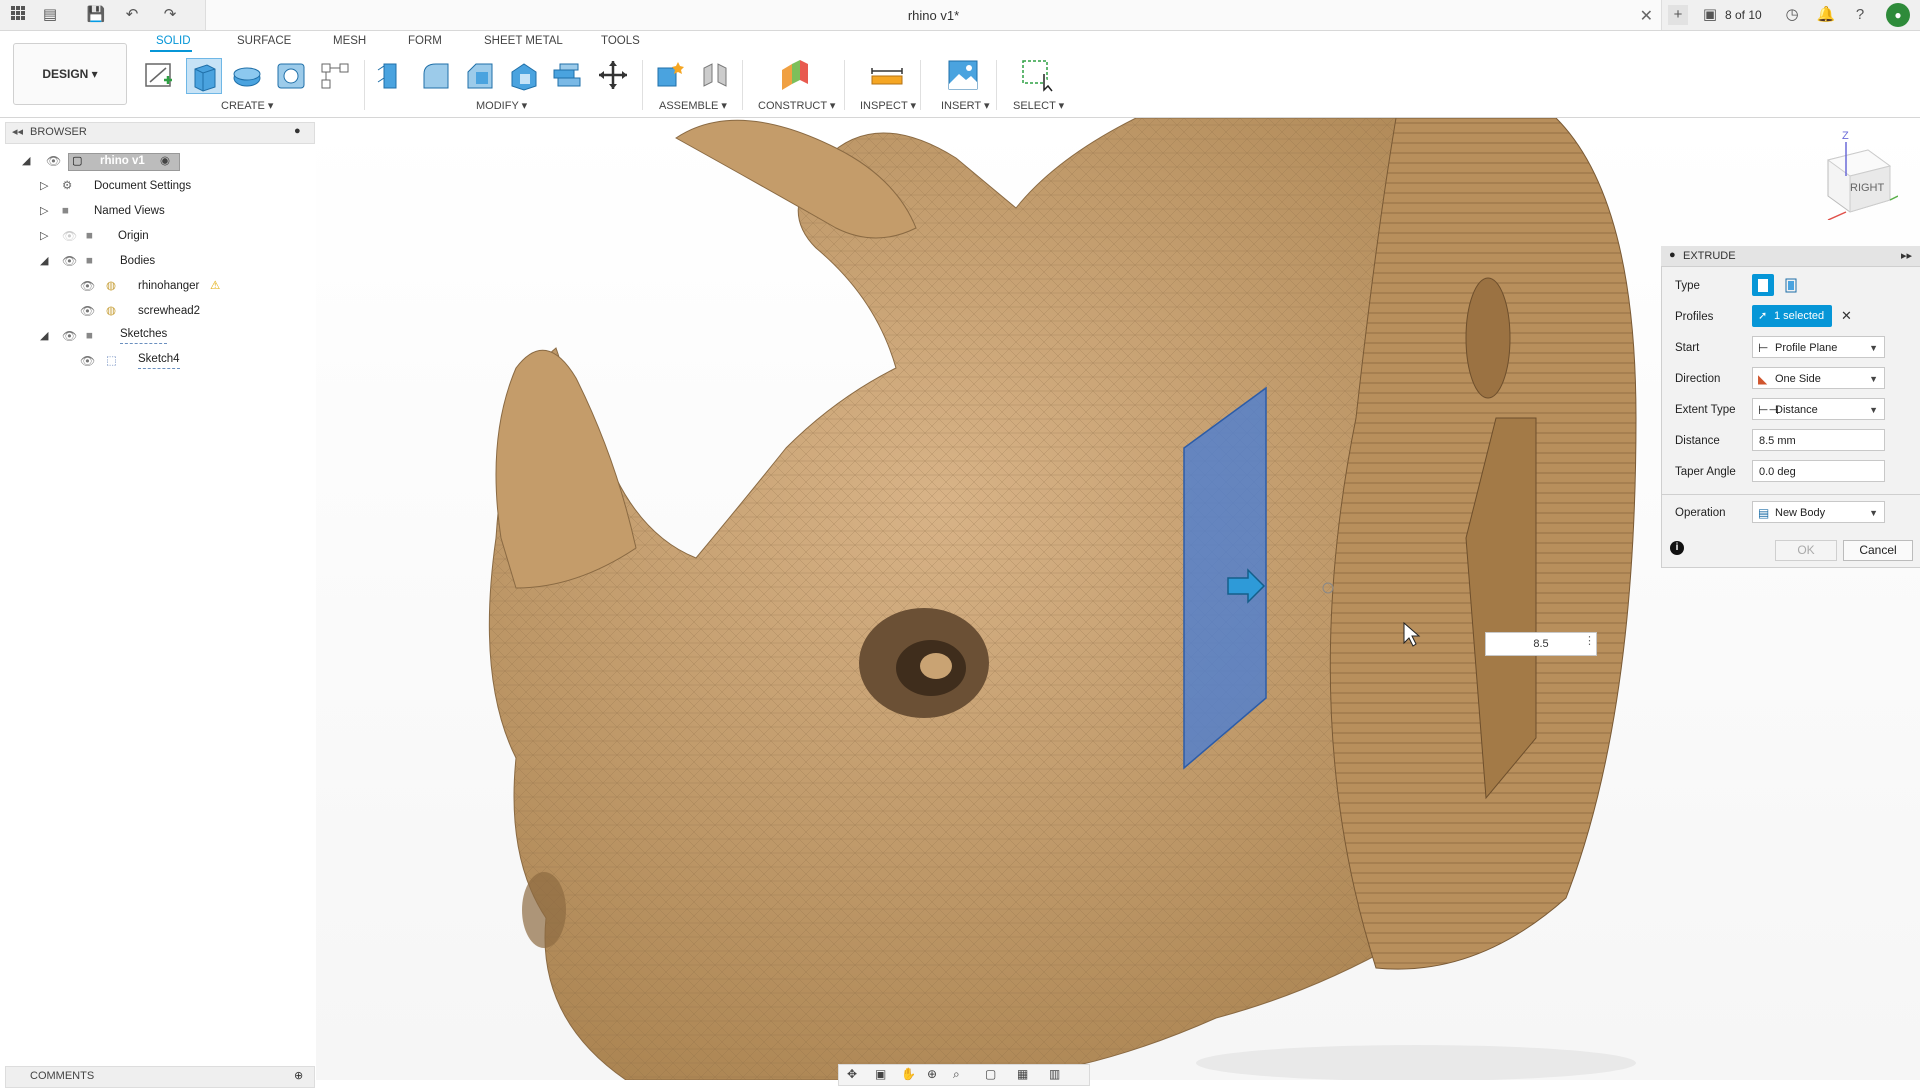  I want to click on assemble-group-label: ASSEMBLE ▾, so click(693, 105).